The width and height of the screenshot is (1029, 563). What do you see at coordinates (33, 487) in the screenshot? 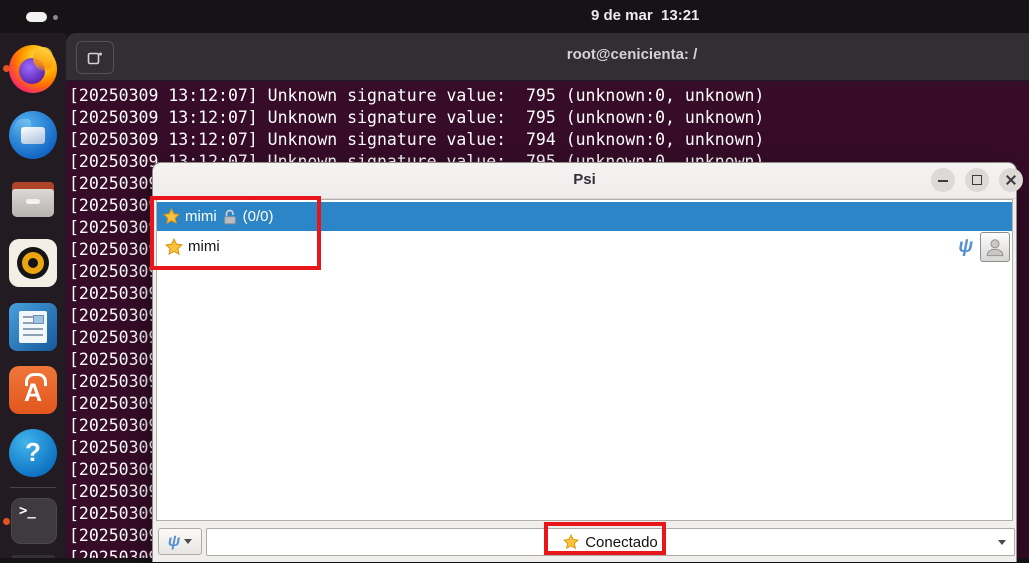
I see `dock-divider` at bounding box center [33, 487].